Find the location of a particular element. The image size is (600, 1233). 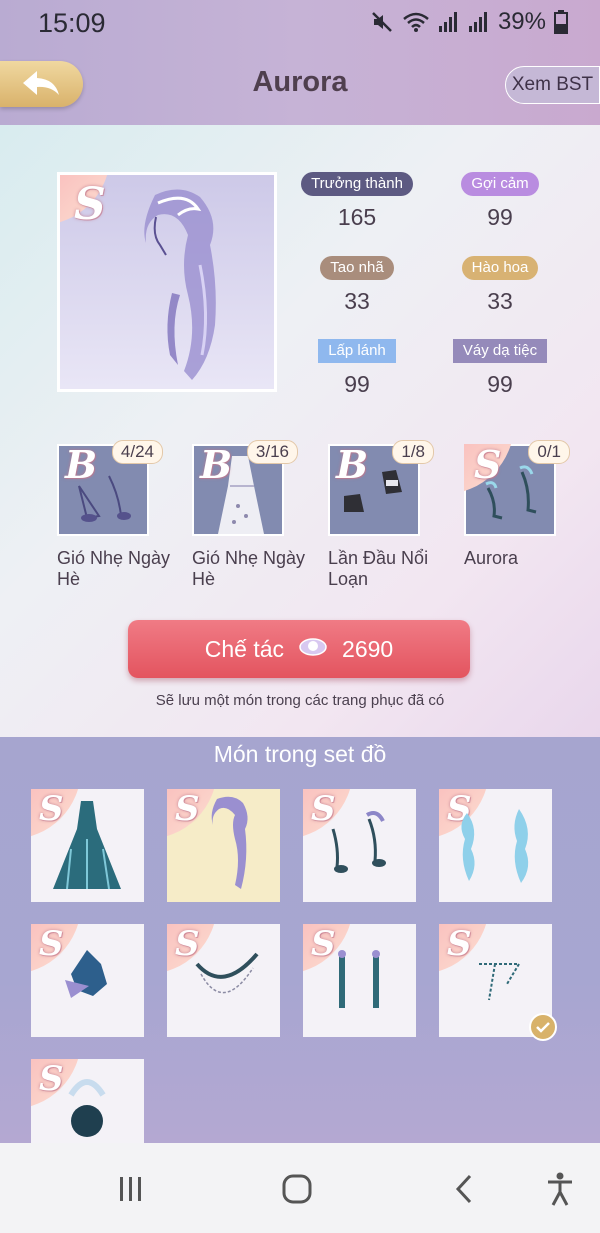

system-nav-bar is located at coordinates (300, 1188).